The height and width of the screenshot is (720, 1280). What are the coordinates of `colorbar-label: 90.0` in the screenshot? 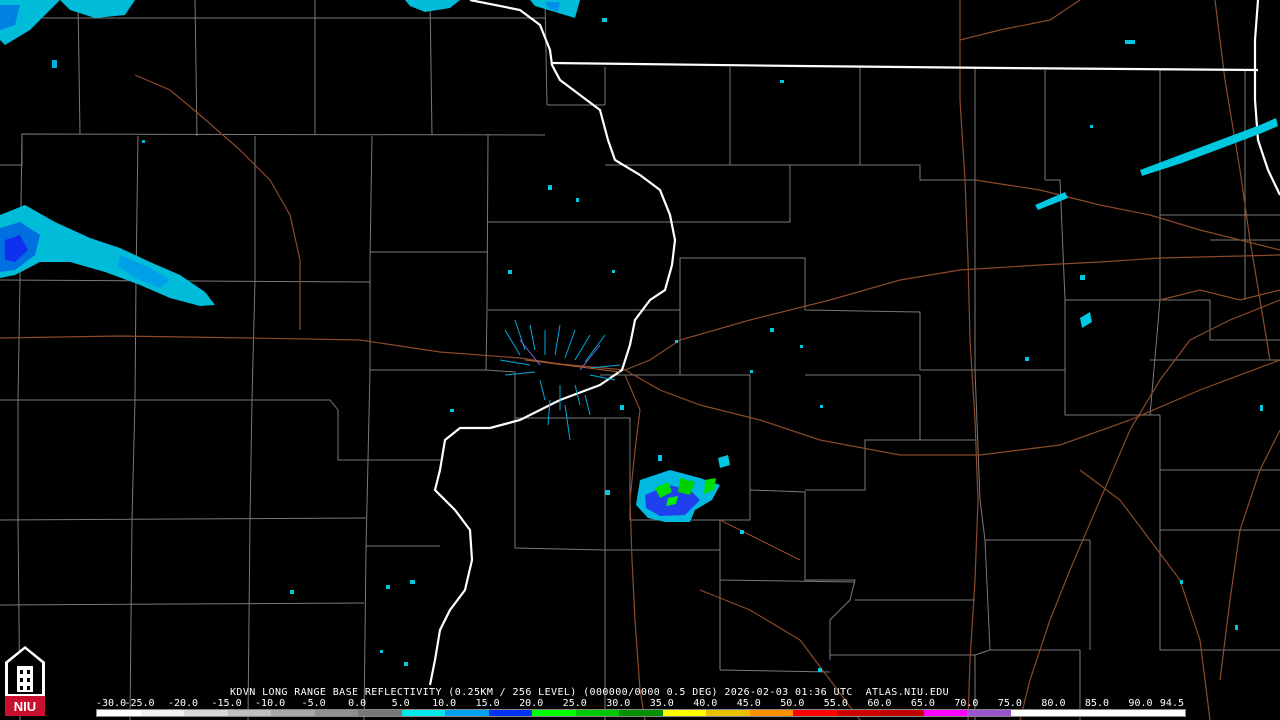 It's located at (1140, 703).